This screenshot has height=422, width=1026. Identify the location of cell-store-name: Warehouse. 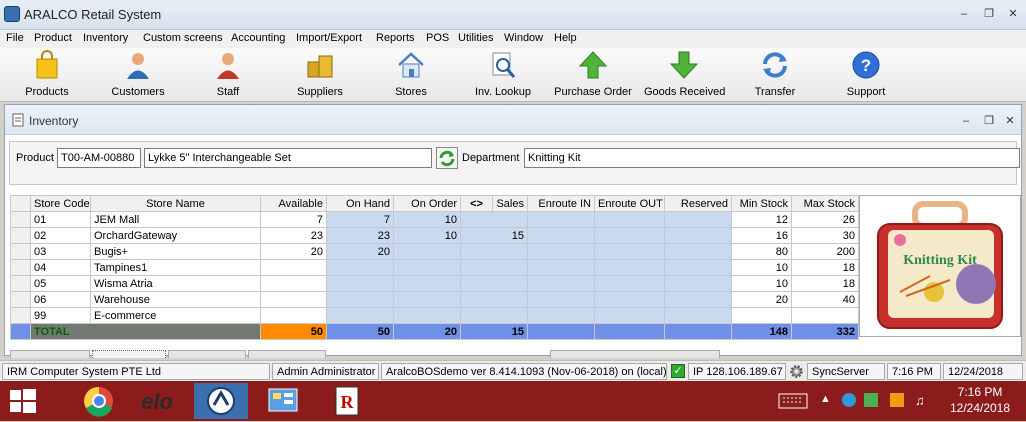
(175, 299).